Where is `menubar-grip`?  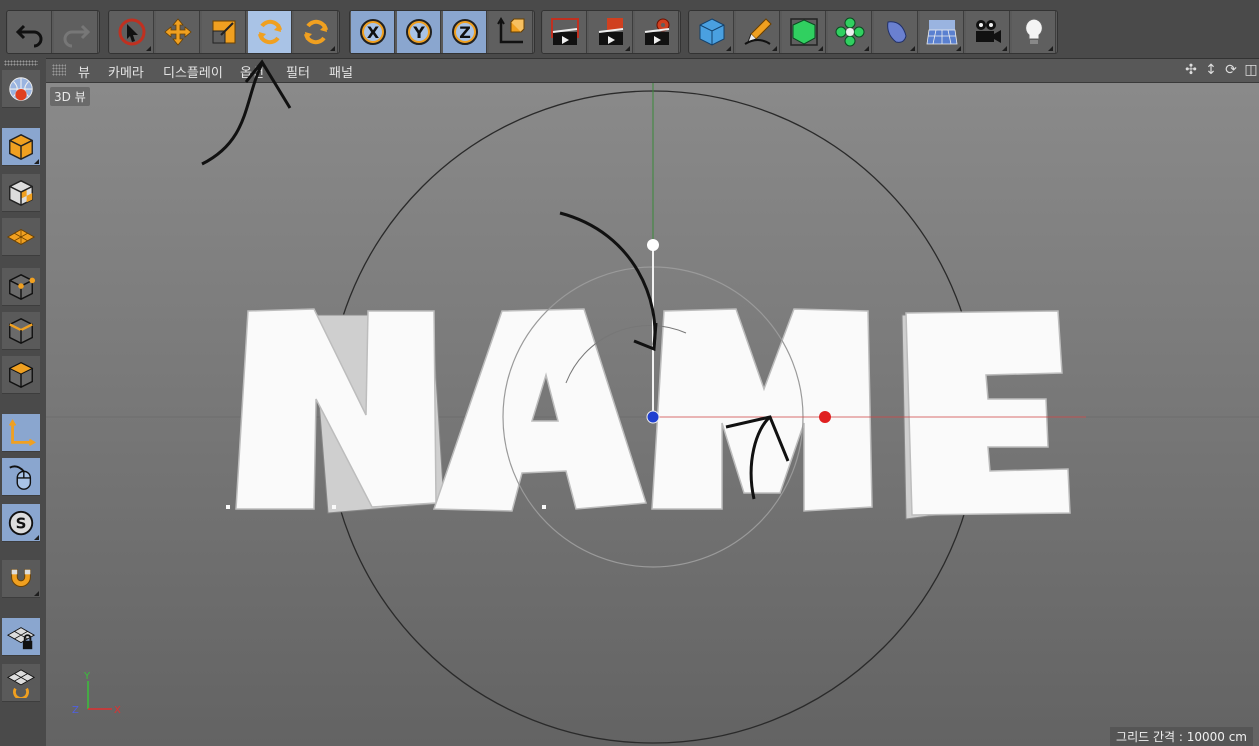
menubar-grip is located at coordinates (59, 70).